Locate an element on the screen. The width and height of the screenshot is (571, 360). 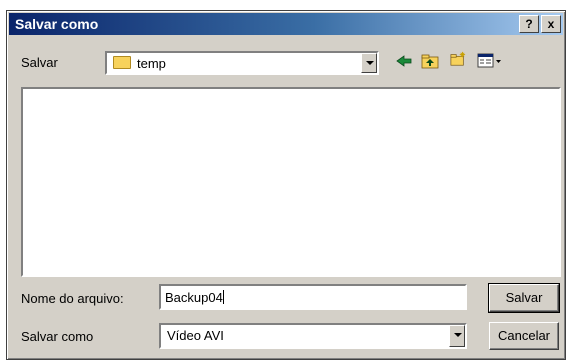
filetype-value: Vídeo AVI is located at coordinates (195, 335).